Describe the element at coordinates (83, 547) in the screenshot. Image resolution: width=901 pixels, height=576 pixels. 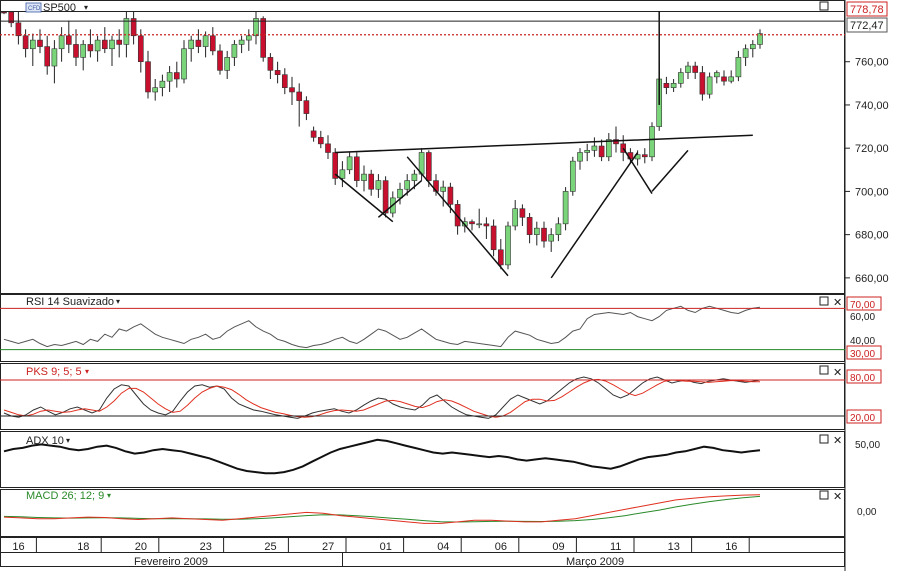
I see `time-axis-day-label: 18` at that location.